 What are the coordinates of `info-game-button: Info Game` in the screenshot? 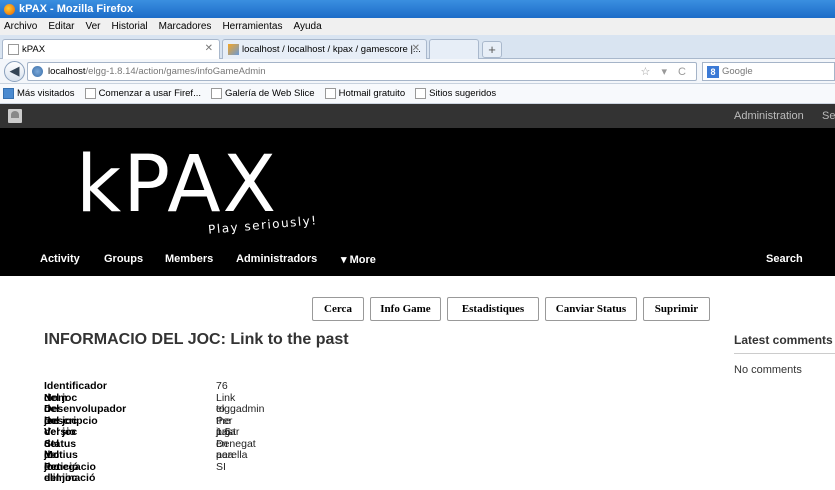 It's located at (405, 309).